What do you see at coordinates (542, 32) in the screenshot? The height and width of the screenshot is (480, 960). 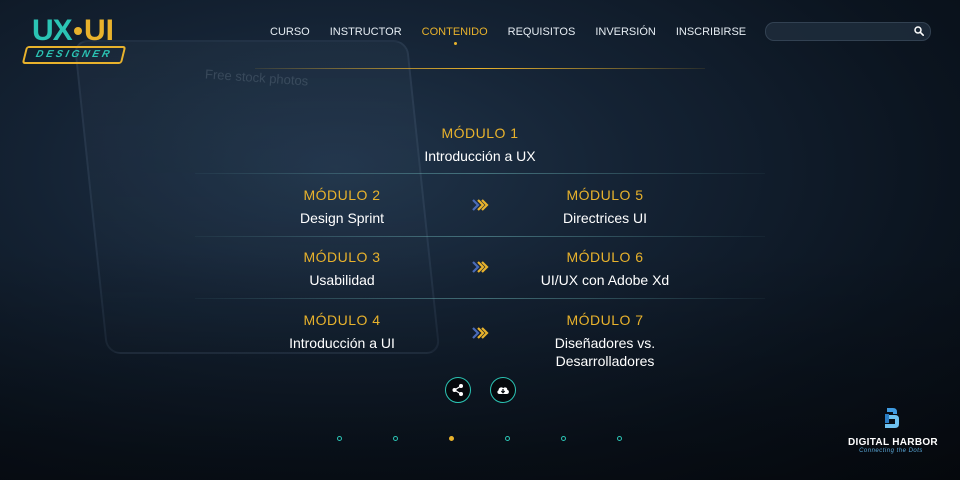 I see `nav-item-requisitos: REQUISITOS` at bounding box center [542, 32].